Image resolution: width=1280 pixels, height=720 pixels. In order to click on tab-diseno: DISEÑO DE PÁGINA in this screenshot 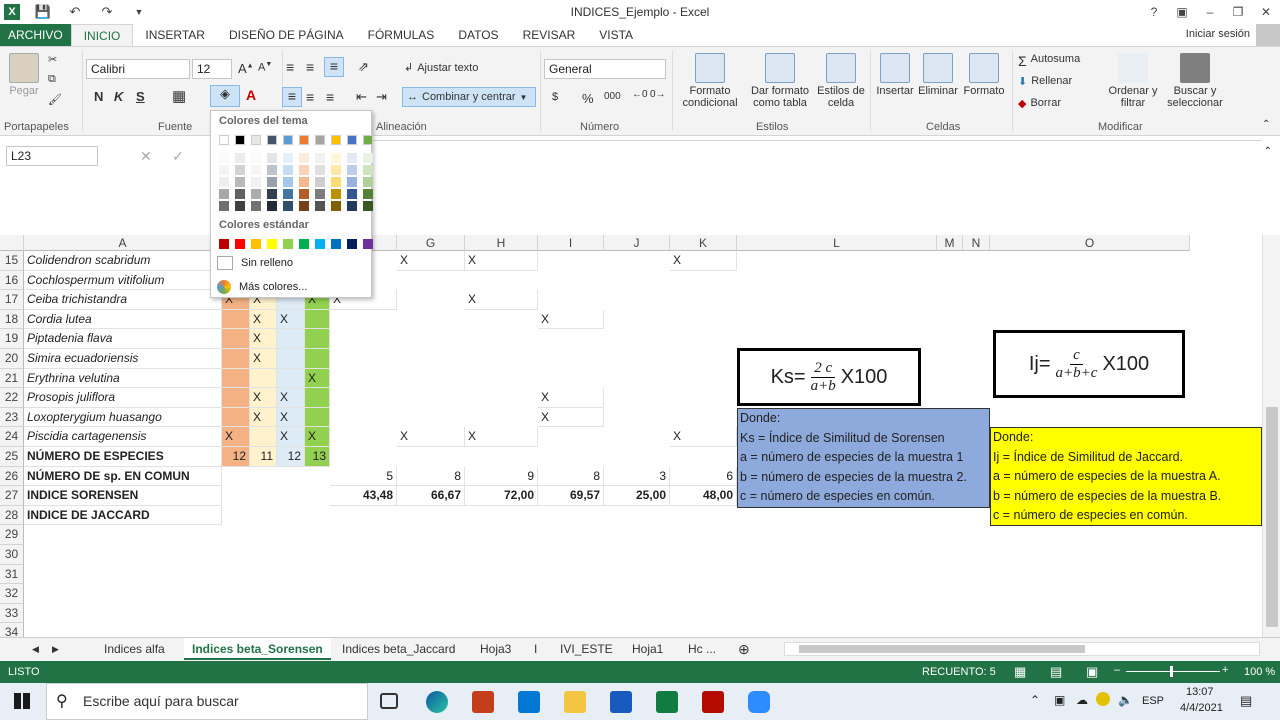, I will do `click(286, 35)`.